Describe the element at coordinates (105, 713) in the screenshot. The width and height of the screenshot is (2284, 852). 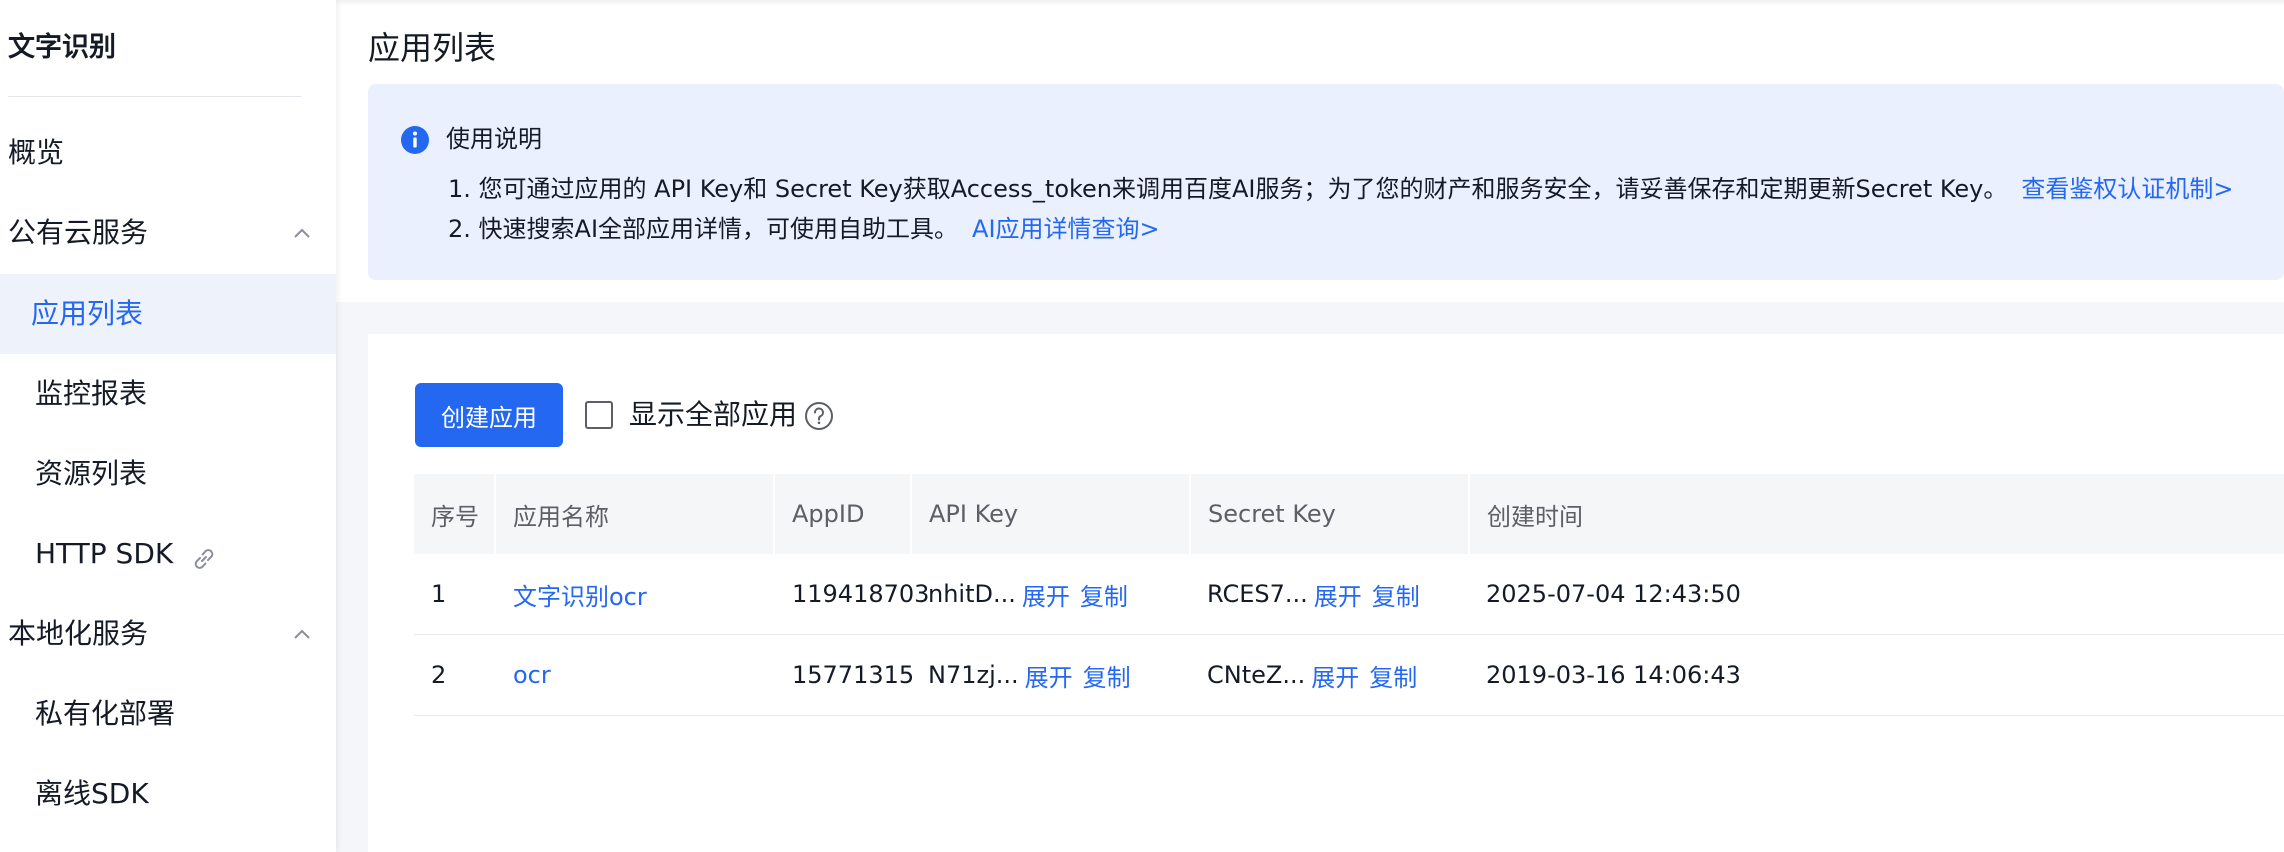
I see `sidebar-item-label: 私有化部署` at that location.